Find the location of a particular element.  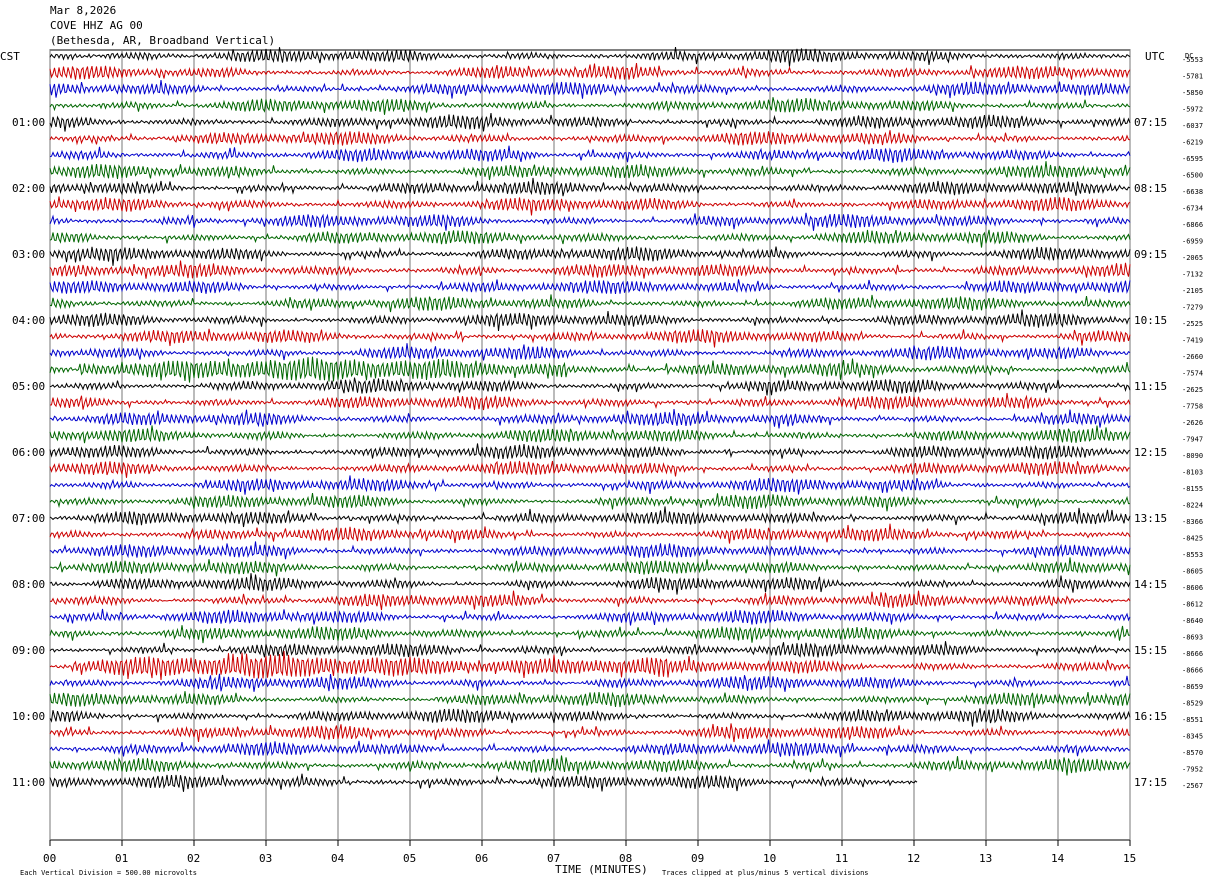

x-tick-label-04: 04 is located at coordinates (338, 858).